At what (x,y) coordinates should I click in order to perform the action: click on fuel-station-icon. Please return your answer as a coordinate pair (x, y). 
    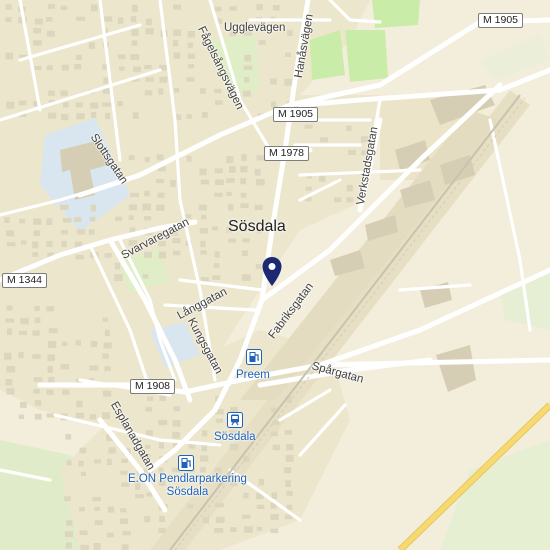
    Looking at the image, I should click on (254, 357).